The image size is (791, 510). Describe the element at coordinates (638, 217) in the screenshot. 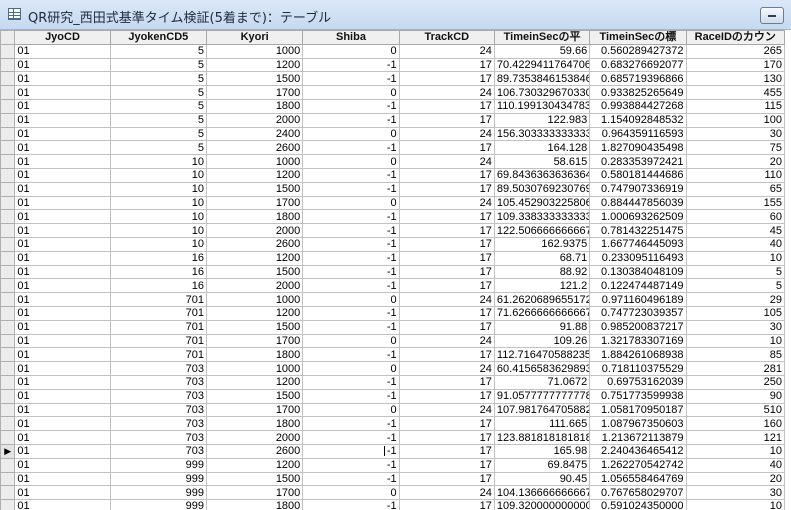

I see `cell-time-stdev: 1.000693262509` at that location.